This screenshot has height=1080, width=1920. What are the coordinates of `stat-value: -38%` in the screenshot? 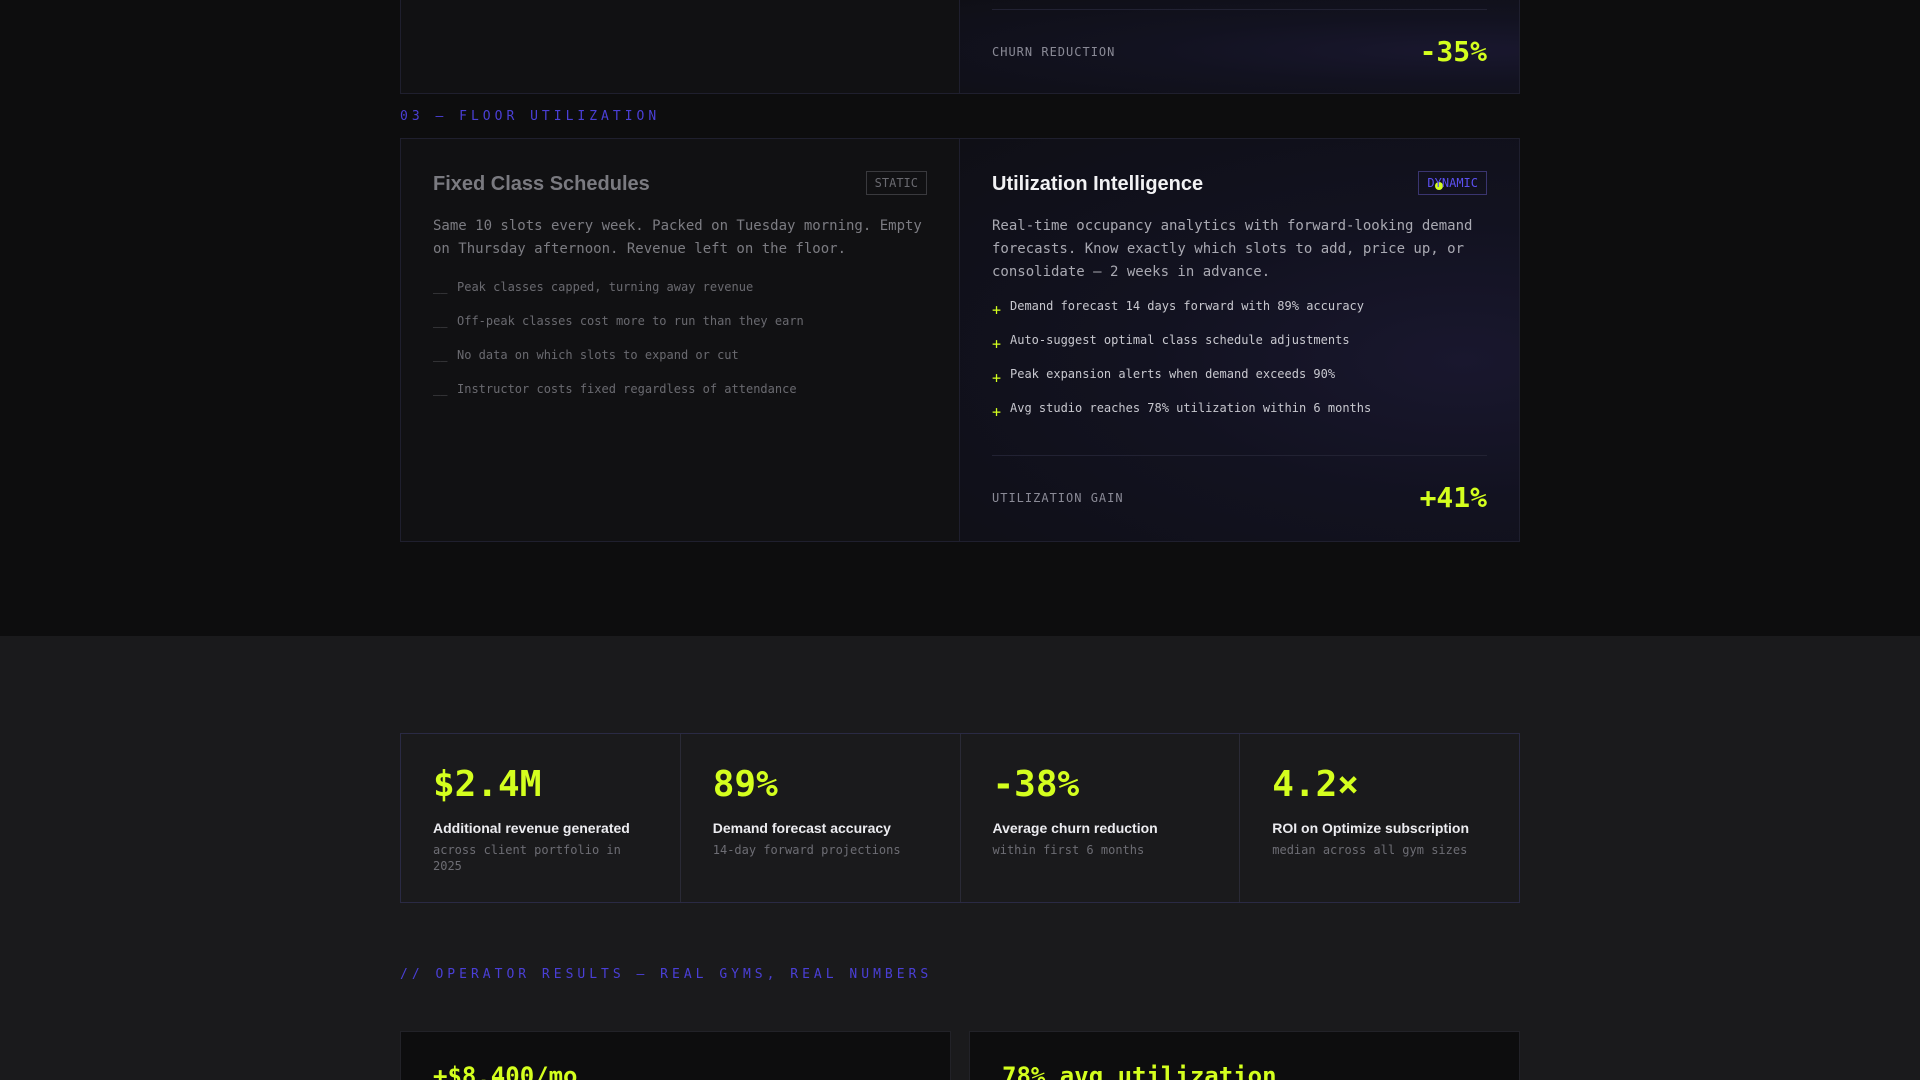 It's located at (1036, 784).